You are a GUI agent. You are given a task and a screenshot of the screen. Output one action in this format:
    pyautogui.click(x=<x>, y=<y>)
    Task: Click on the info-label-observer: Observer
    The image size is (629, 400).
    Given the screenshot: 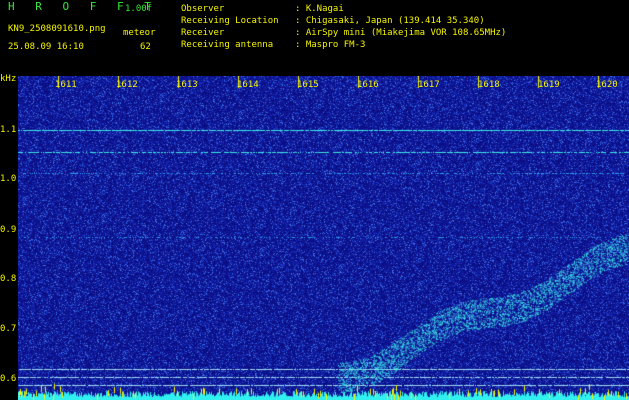 What is the action you would take?
    pyautogui.click(x=203, y=9)
    